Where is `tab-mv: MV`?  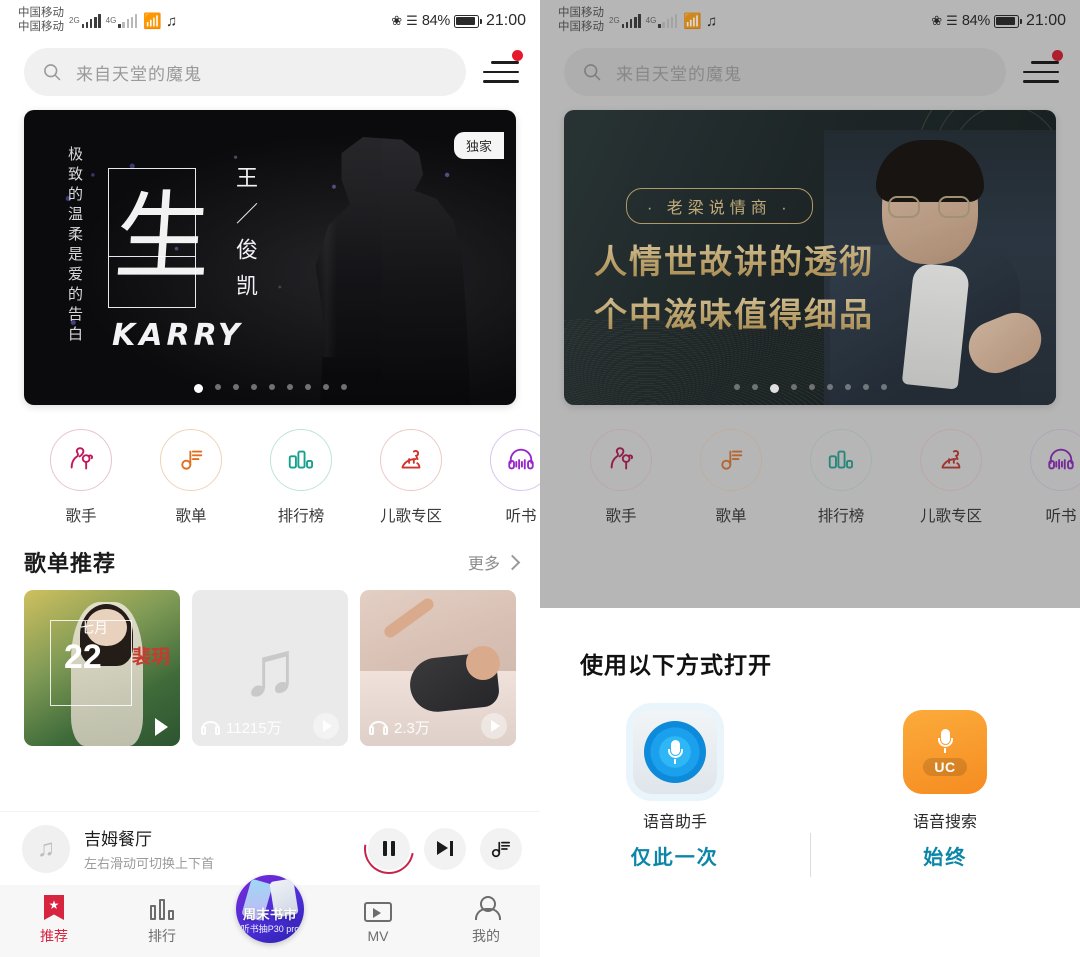 tab-mv: MV is located at coordinates (378, 921).